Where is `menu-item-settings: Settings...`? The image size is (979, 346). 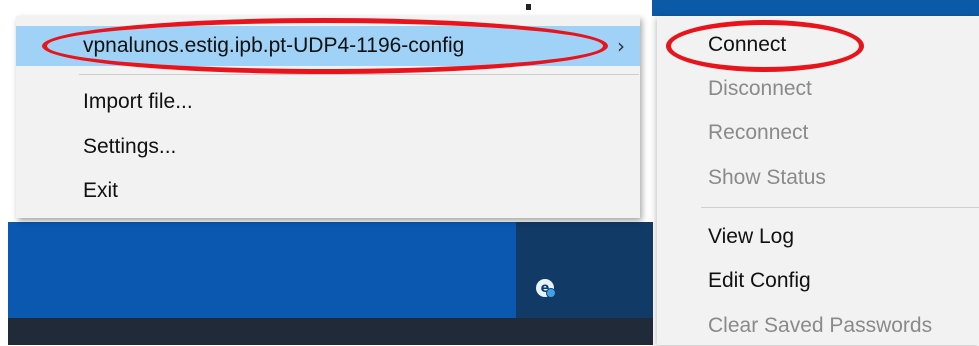 menu-item-settings: Settings... is located at coordinates (328, 147).